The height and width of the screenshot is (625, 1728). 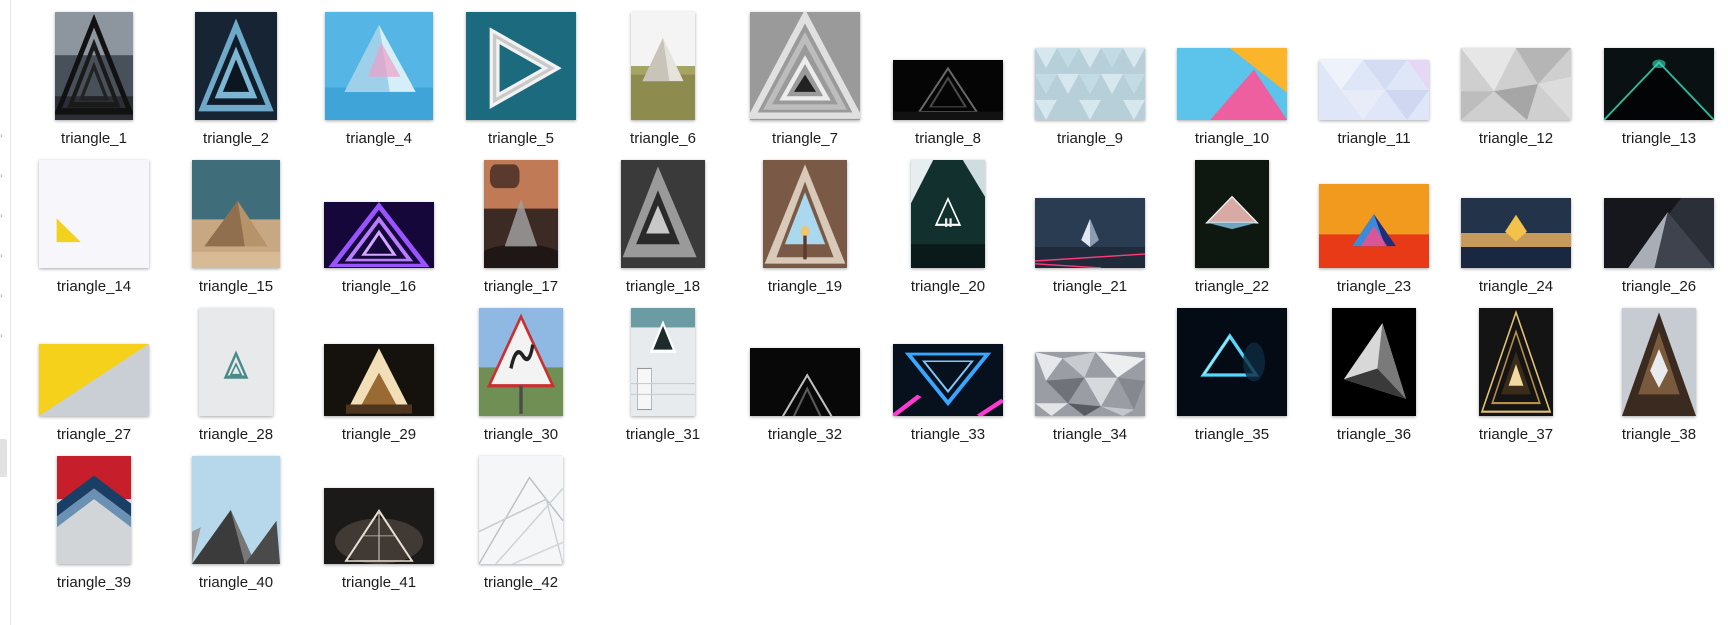 I want to click on file-name: triangle_39, so click(x=94, y=582).